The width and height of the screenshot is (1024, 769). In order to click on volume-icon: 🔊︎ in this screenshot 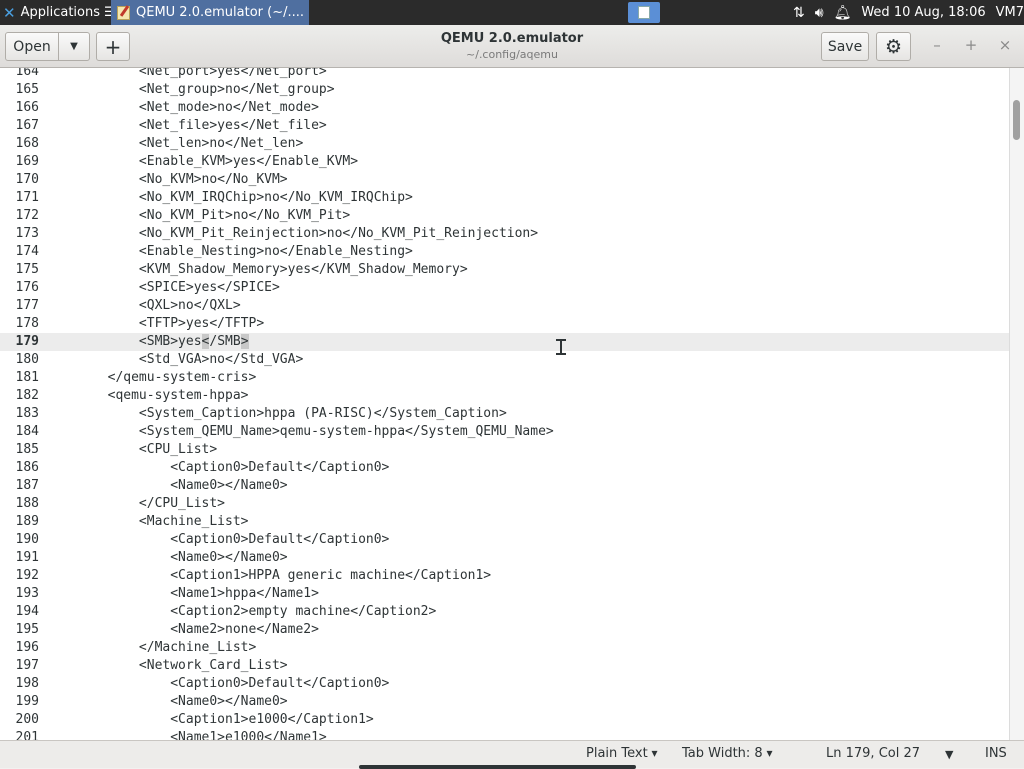, I will do `click(819, 13)`.